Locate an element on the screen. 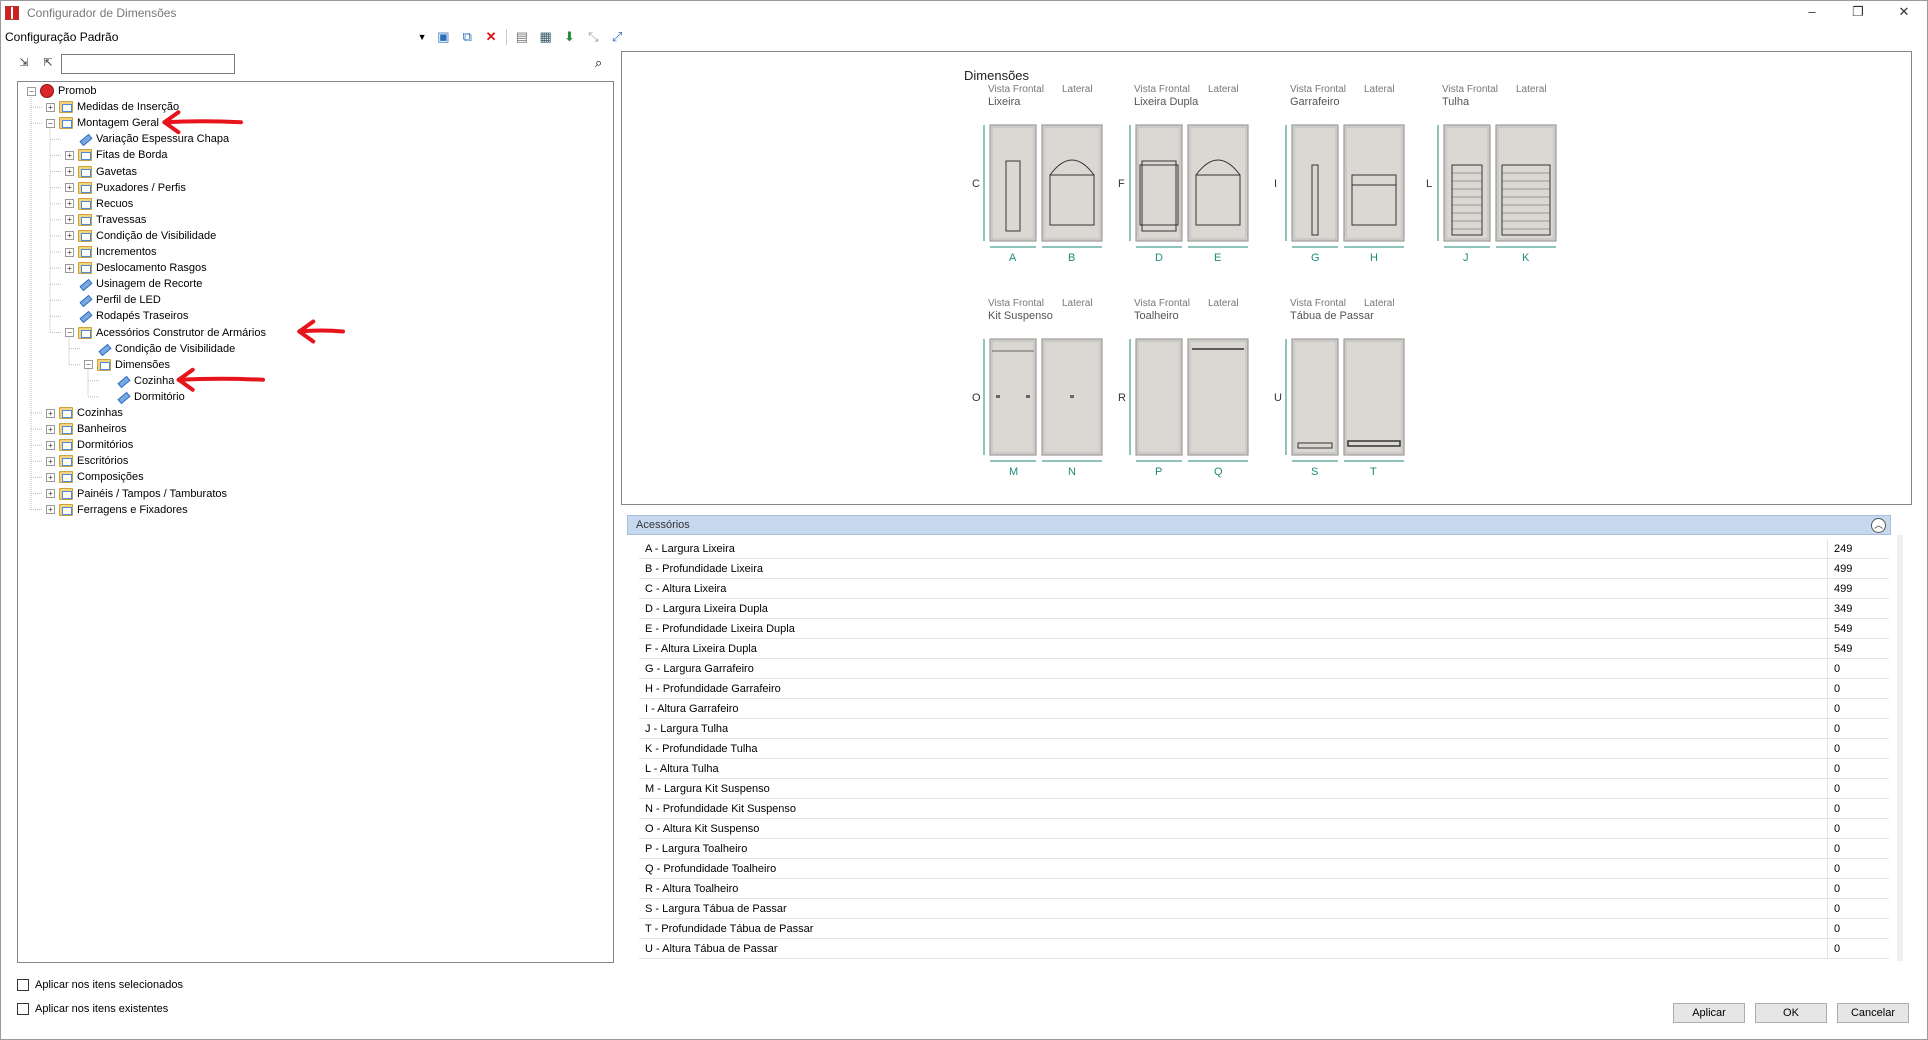 The image size is (1928, 1040). collapse-section-icon: ︿ is located at coordinates (1878, 525).